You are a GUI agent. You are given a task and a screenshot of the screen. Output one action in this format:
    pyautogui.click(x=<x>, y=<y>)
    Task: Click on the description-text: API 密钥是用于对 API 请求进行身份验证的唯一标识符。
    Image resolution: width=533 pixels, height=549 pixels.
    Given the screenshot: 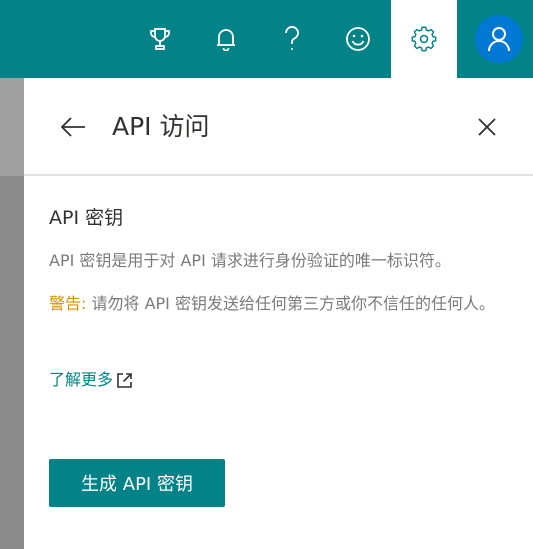 What is the action you would take?
    pyautogui.click(x=250, y=260)
    